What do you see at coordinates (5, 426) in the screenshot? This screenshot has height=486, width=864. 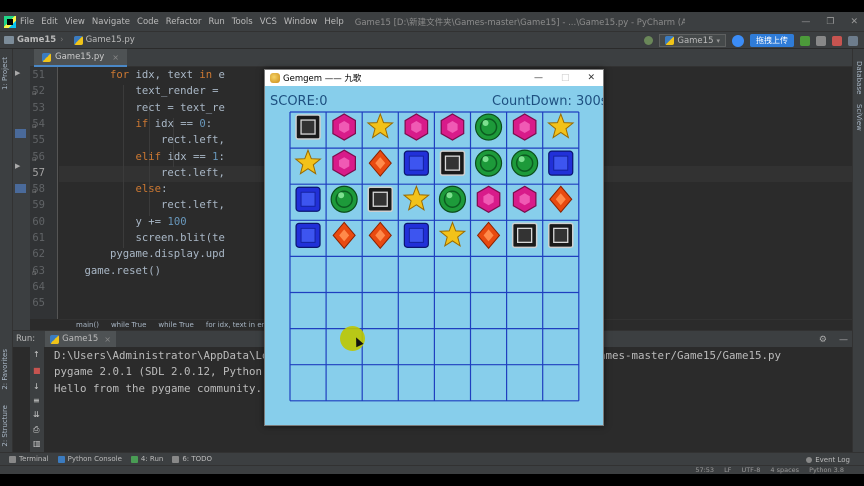 I see `structure-tool-button: 2: Structure` at bounding box center [5, 426].